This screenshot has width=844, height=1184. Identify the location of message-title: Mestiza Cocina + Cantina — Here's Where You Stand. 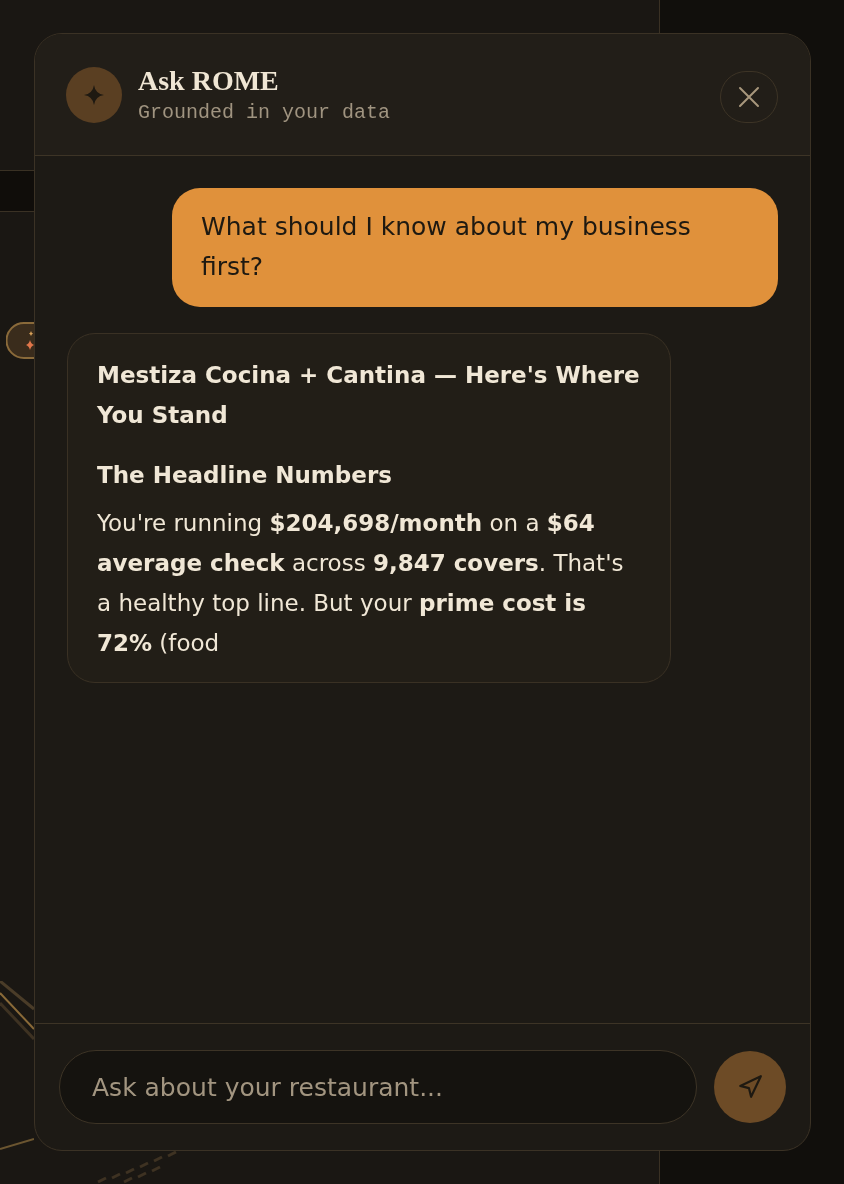
(369, 395).